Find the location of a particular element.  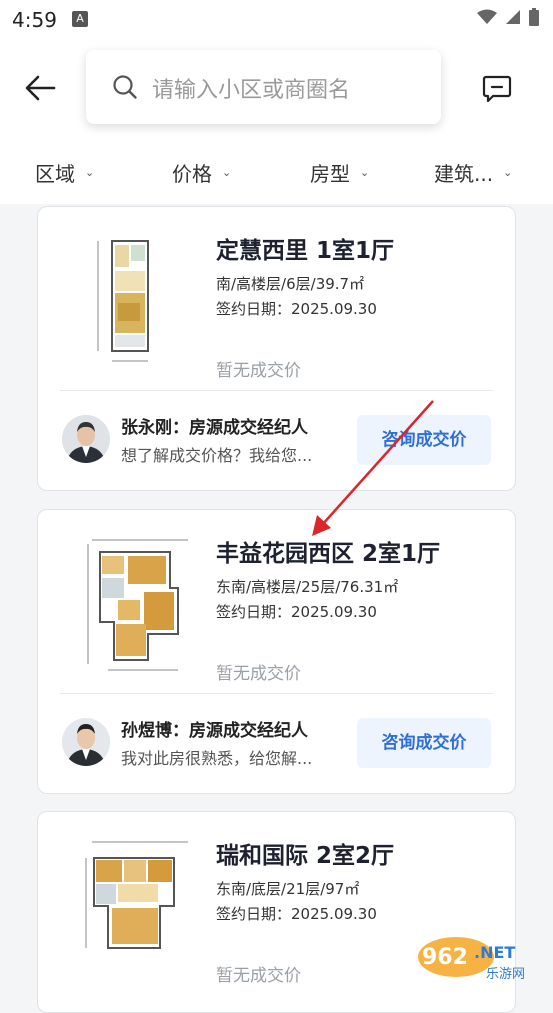

watermark-logo: 962 .NET 乐游网 is located at coordinates (482, 957).